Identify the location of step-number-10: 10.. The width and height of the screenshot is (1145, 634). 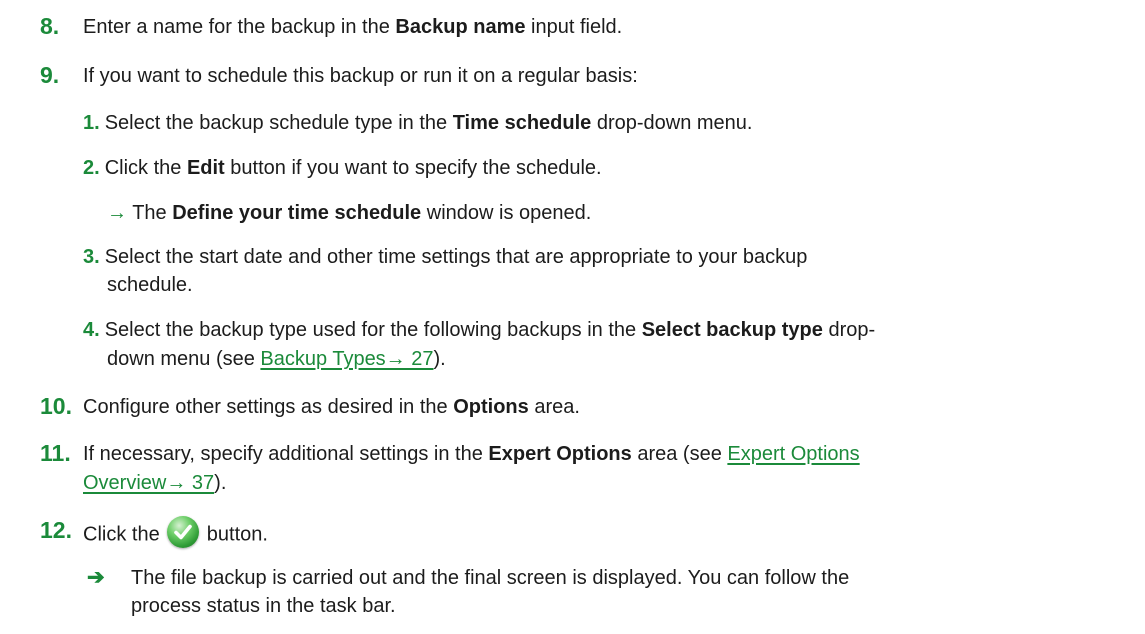
(56, 406).